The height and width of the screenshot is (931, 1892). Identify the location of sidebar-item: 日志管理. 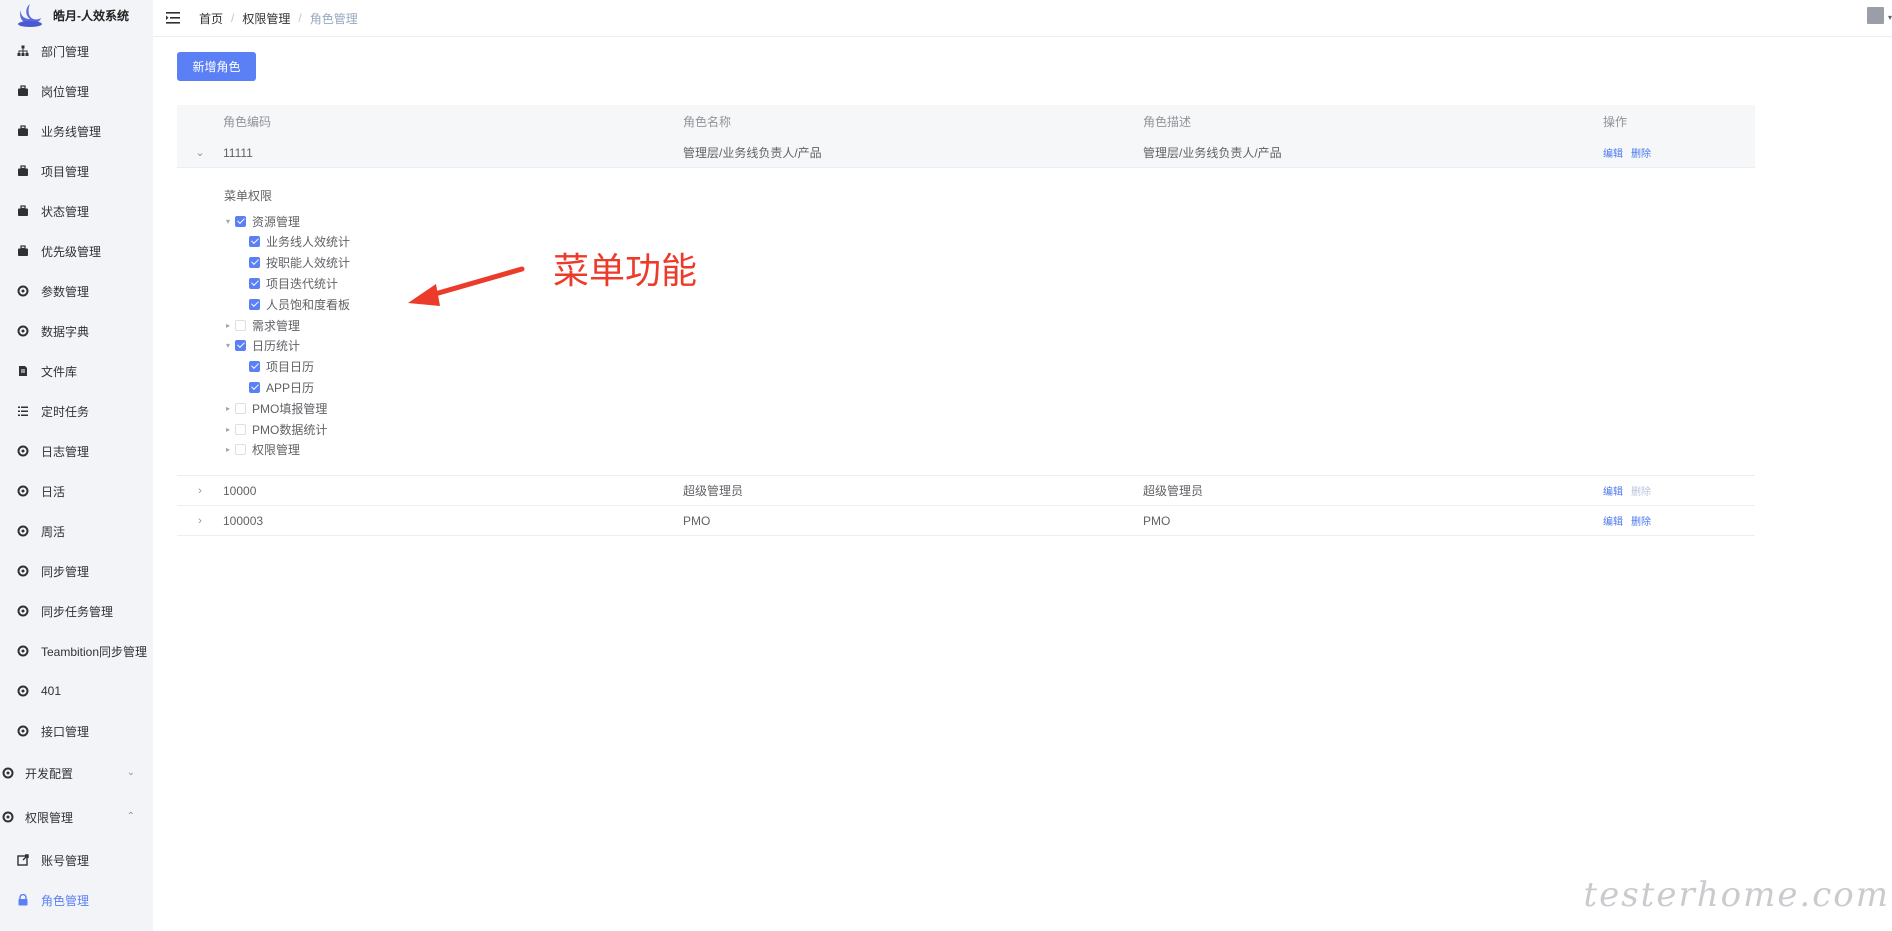
(76, 451).